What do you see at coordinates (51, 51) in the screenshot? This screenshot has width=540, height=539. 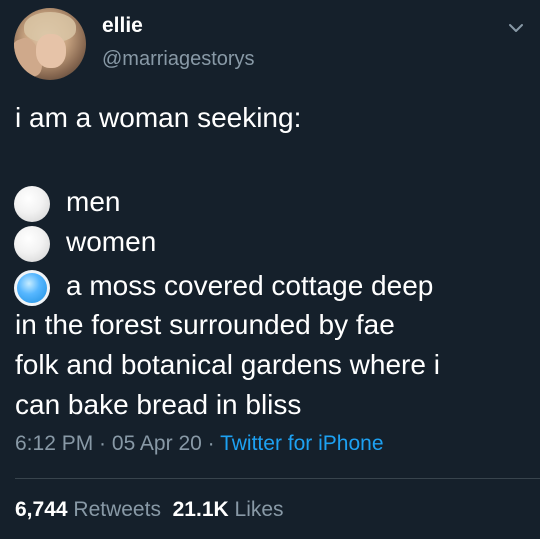 I see `avatar-face` at bounding box center [51, 51].